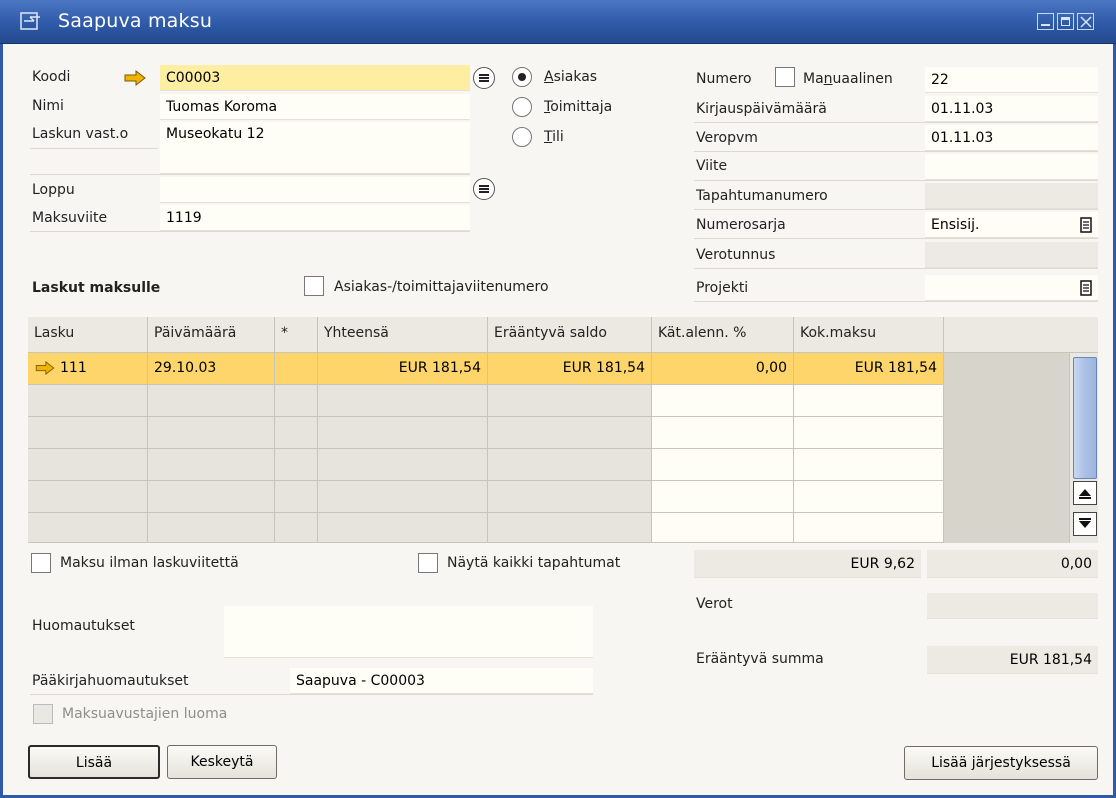  Describe the element at coordinates (1065, 21) in the screenshot. I see `maximize-icon` at that location.